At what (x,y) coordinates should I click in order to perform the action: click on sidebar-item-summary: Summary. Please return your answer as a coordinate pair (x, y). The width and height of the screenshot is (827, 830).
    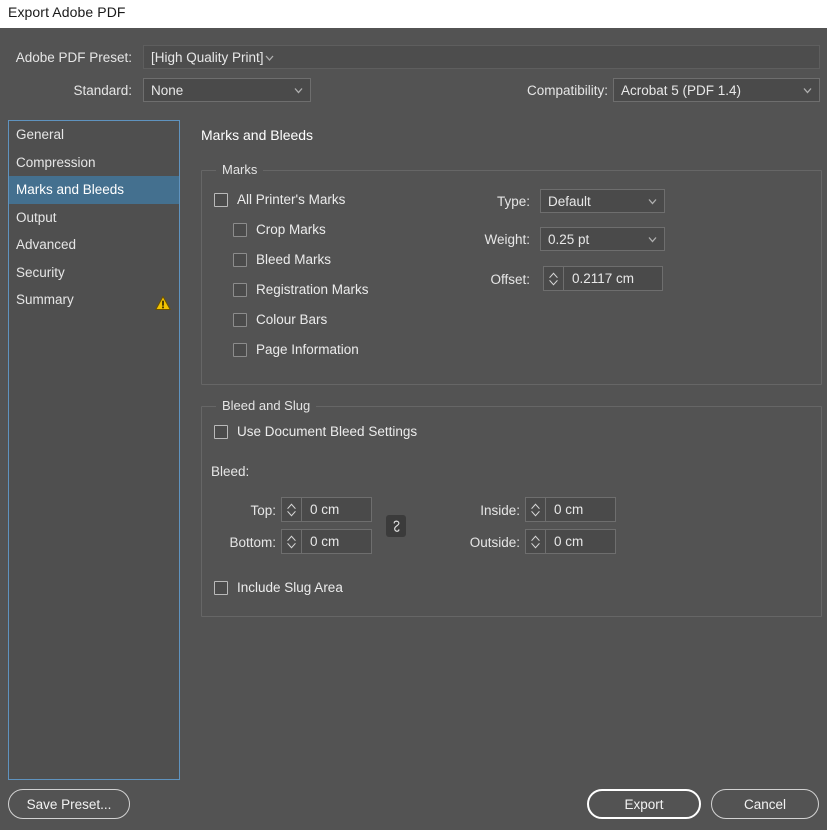
    Looking at the image, I should click on (94, 300).